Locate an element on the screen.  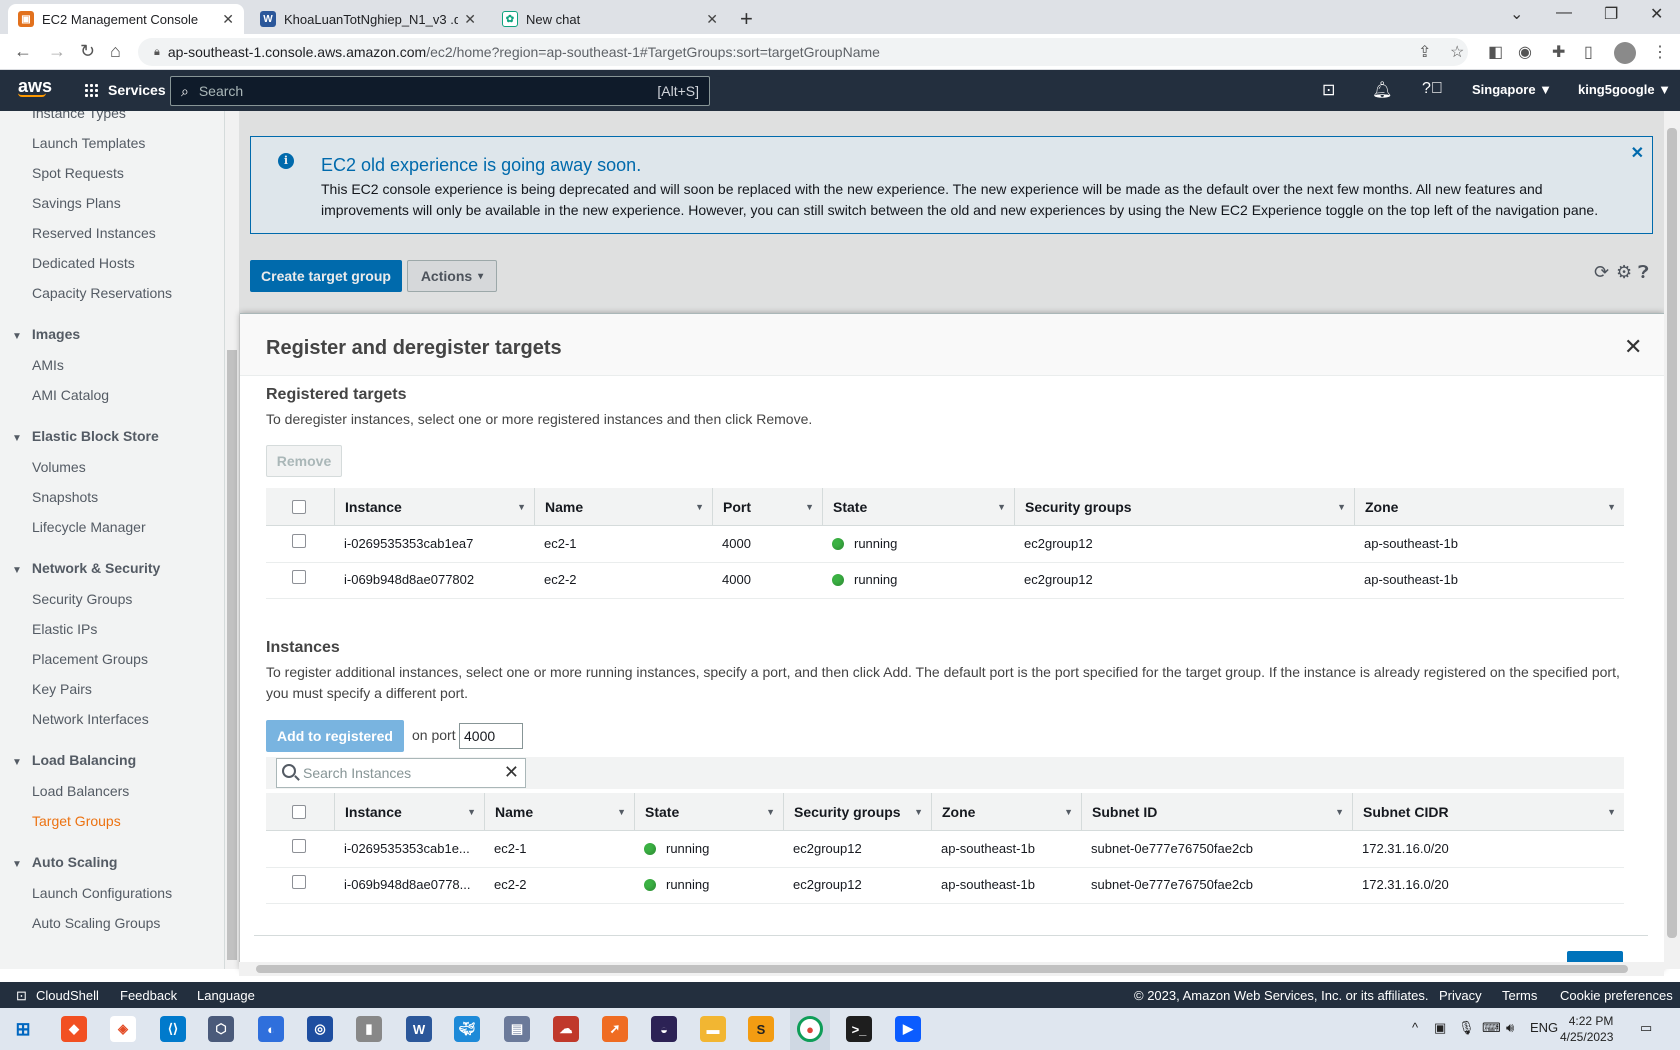
bookmark-star-icon: ☆ is located at coordinates (1457, 52).